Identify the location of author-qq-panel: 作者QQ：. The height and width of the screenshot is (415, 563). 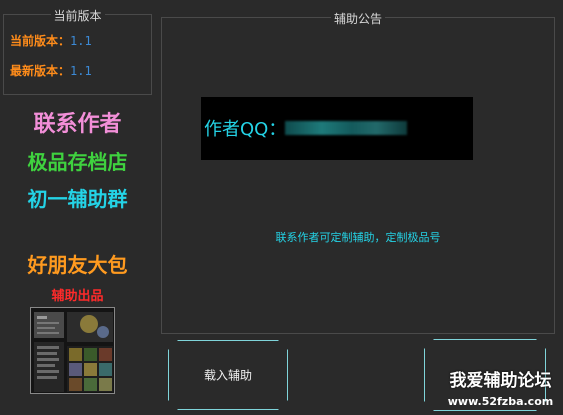
(337, 128).